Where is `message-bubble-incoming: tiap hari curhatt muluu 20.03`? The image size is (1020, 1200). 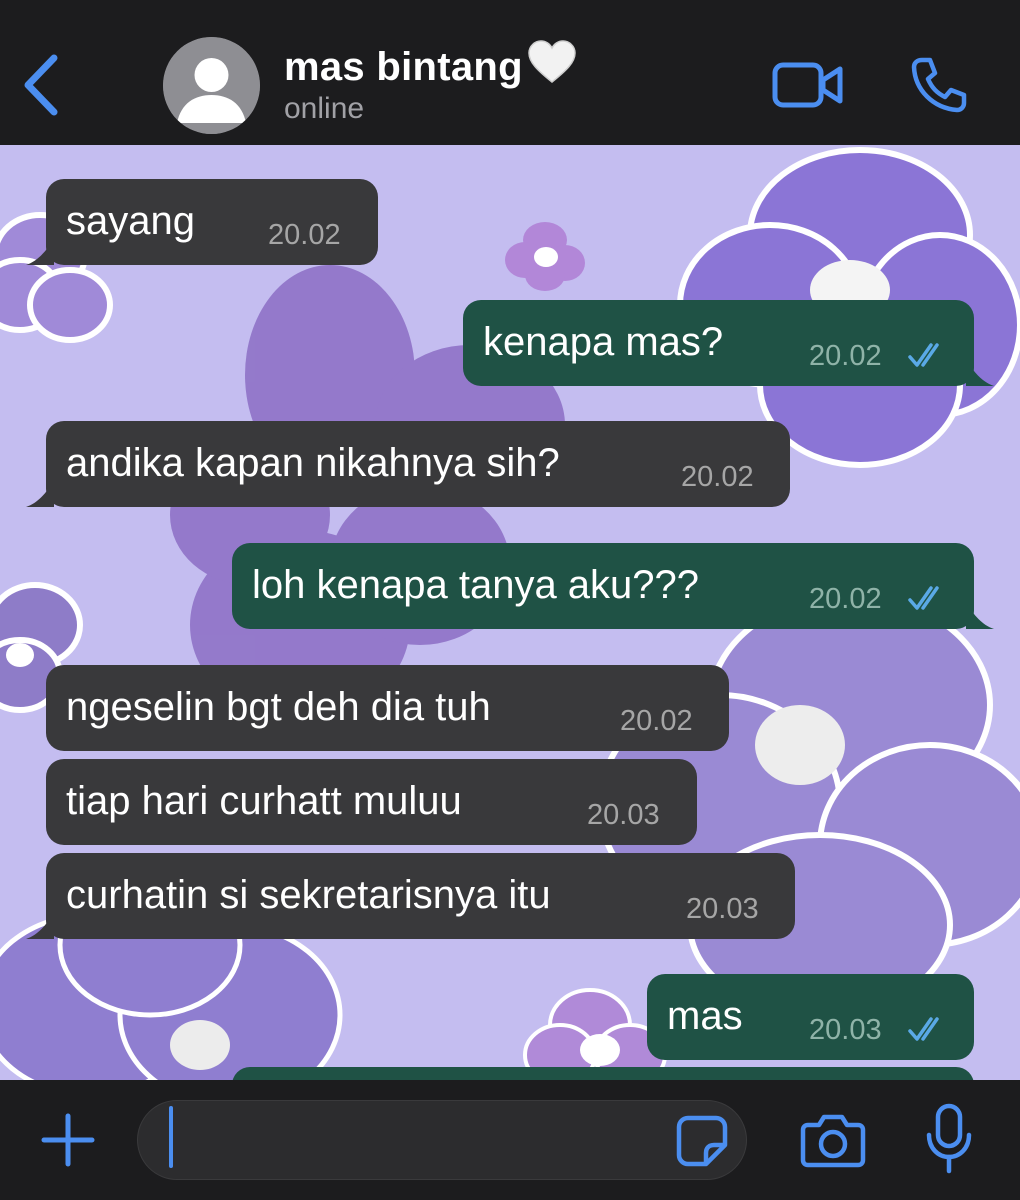
message-bubble-incoming: tiap hari curhatt muluu 20.03 is located at coordinates (371, 802).